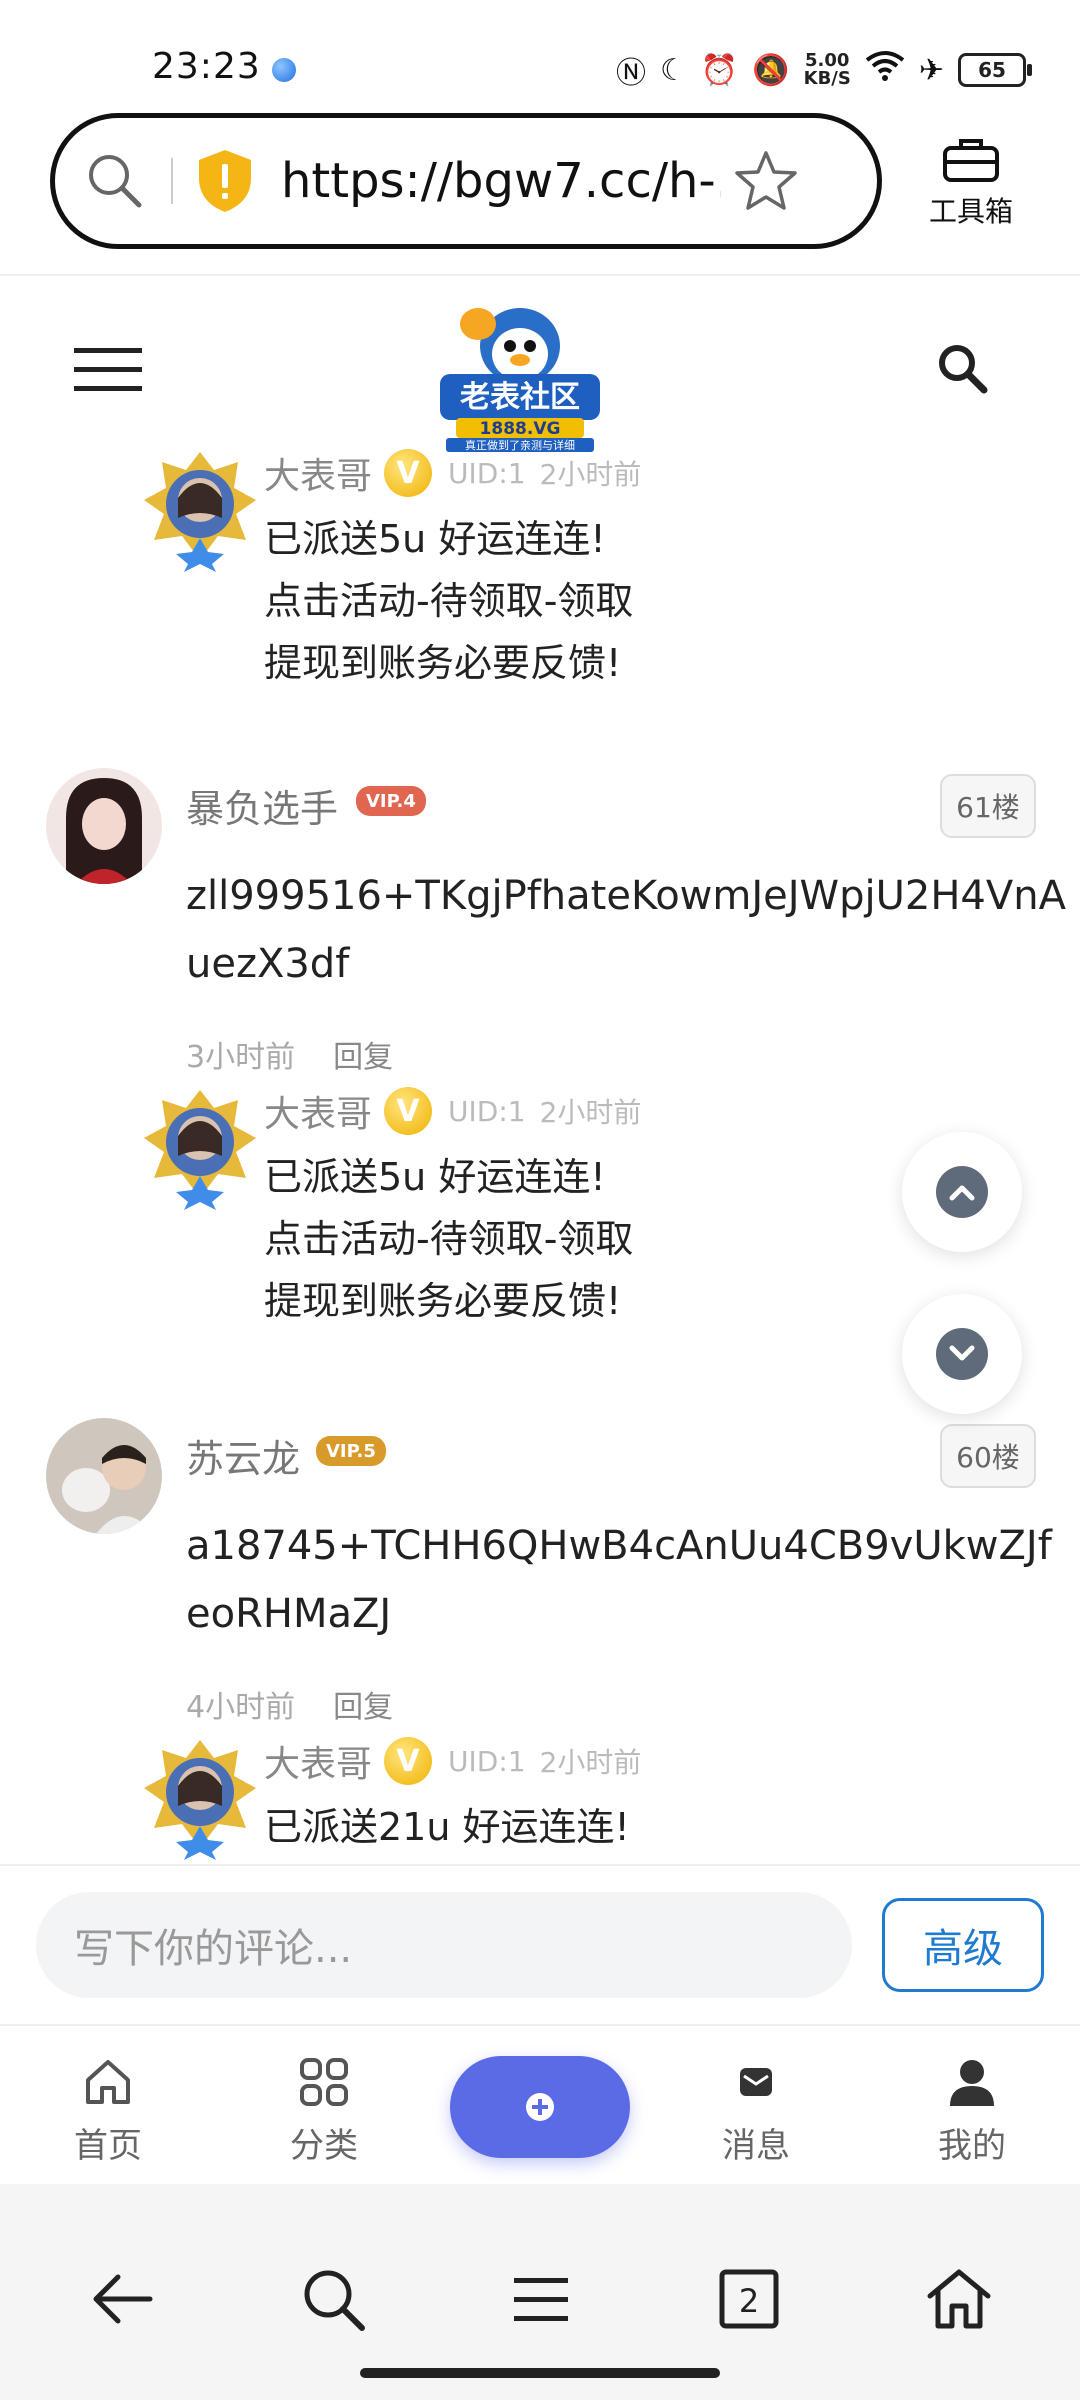 Image resolution: width=1080 pixels, height=2400 pixels. Describe the element at coordinates (766, 181) in the screenshot. I see `bookmark-star-icon` at that location.